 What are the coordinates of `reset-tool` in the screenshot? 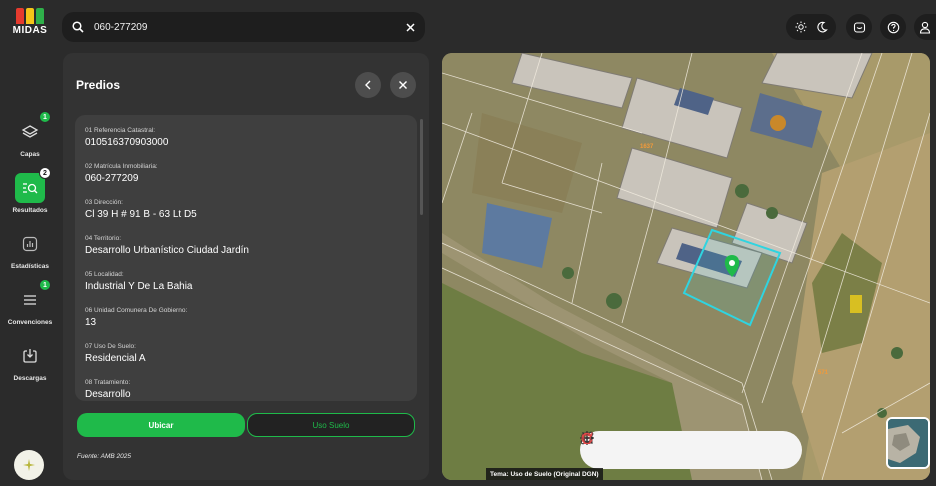 It's located at (686, 446).